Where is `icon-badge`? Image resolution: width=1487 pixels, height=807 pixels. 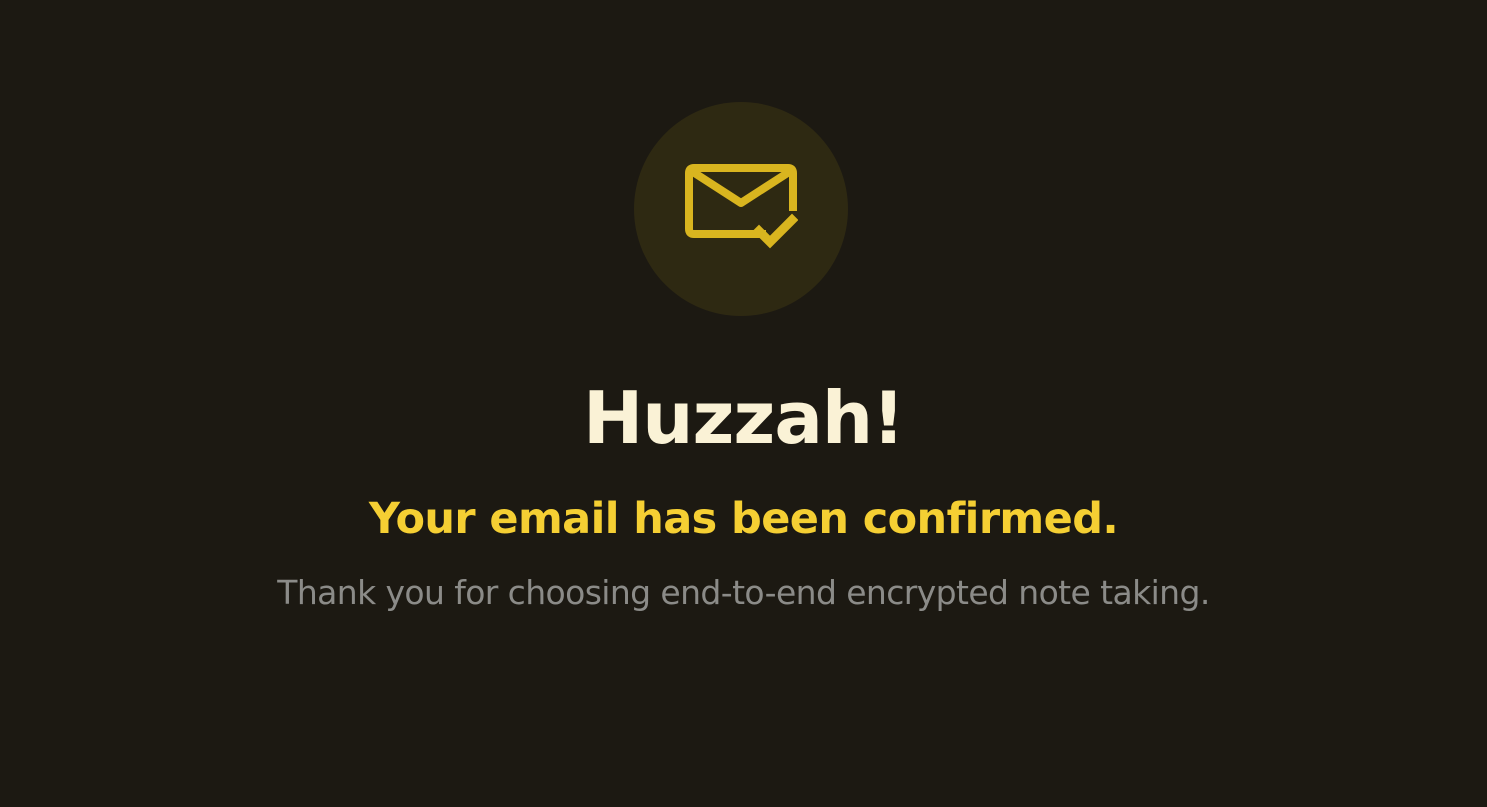
icon-badge is located at coordinates (741, 209).